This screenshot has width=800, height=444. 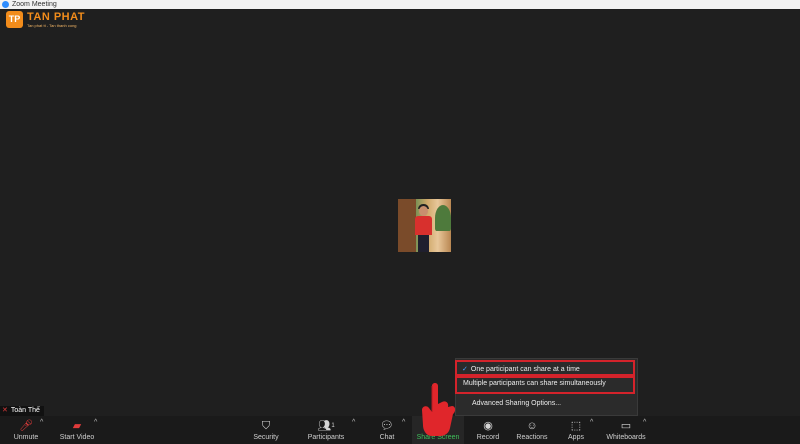 I want to click on participant-name-tag: ✕ Toàn Thế, so click(x=22, y=411).